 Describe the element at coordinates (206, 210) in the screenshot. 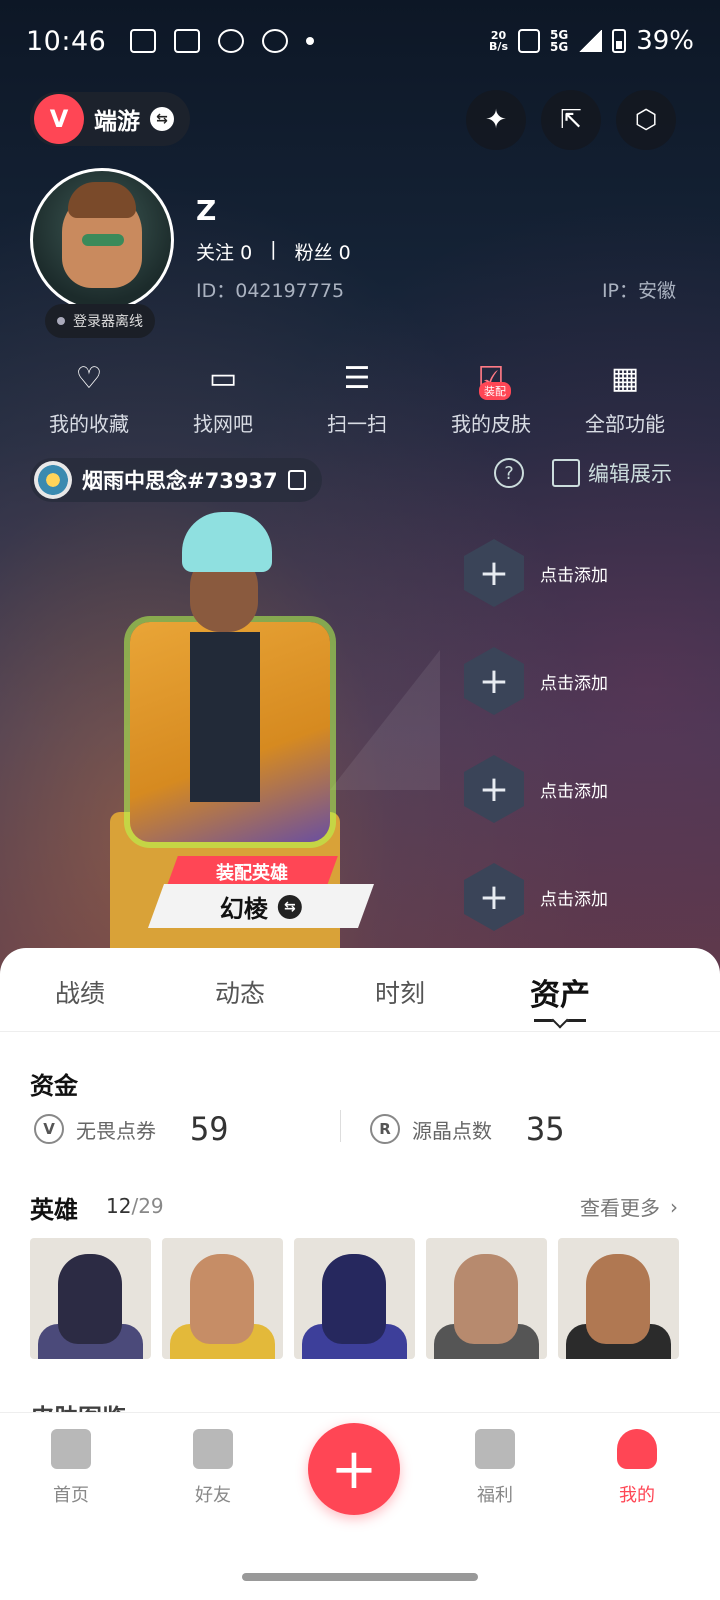

I see `username: Z` at that location.